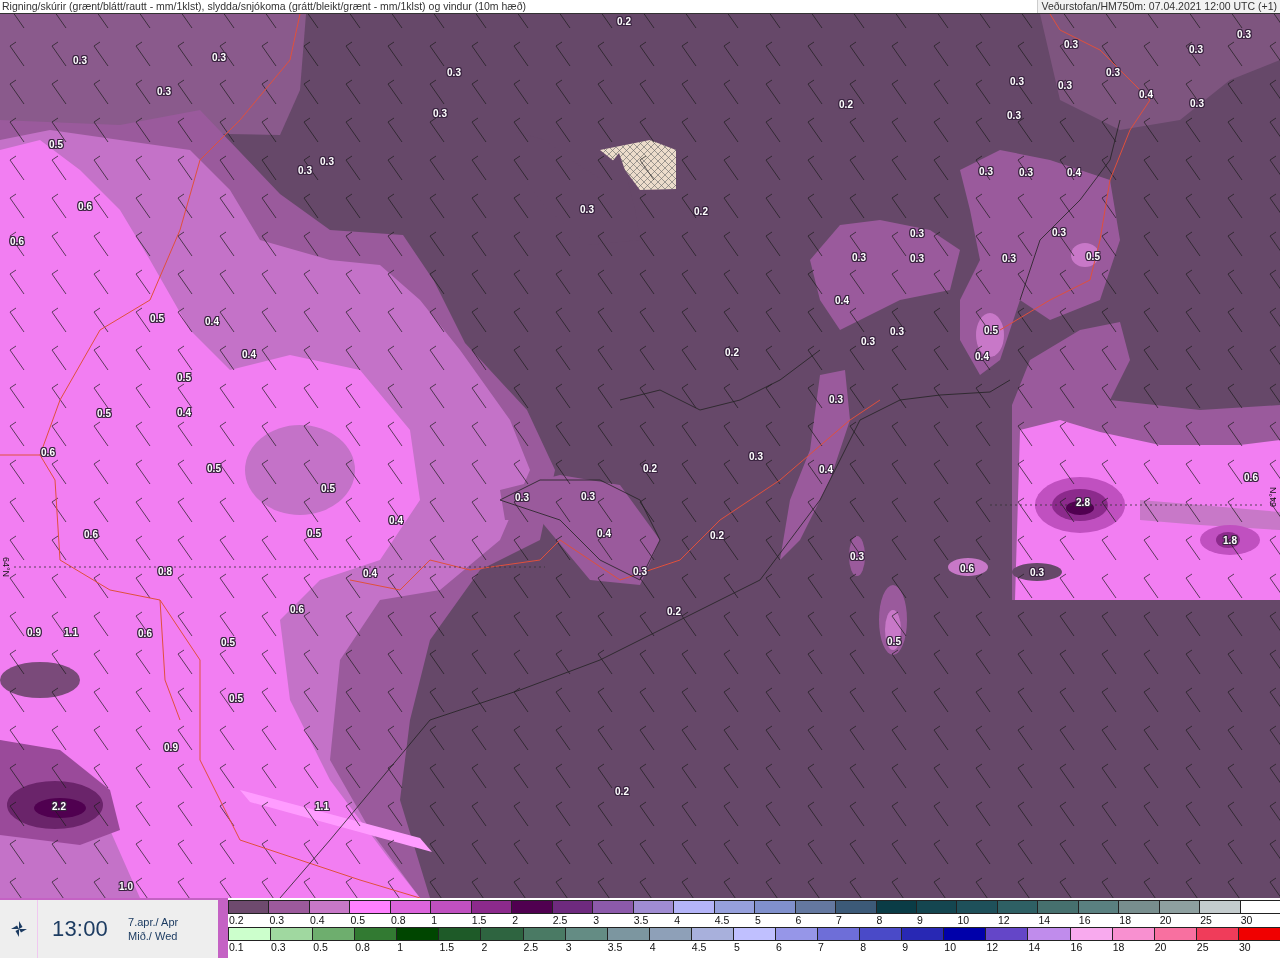 The image size is (1280, 958). I want to click on legend-value: 9, so click(919, 920).